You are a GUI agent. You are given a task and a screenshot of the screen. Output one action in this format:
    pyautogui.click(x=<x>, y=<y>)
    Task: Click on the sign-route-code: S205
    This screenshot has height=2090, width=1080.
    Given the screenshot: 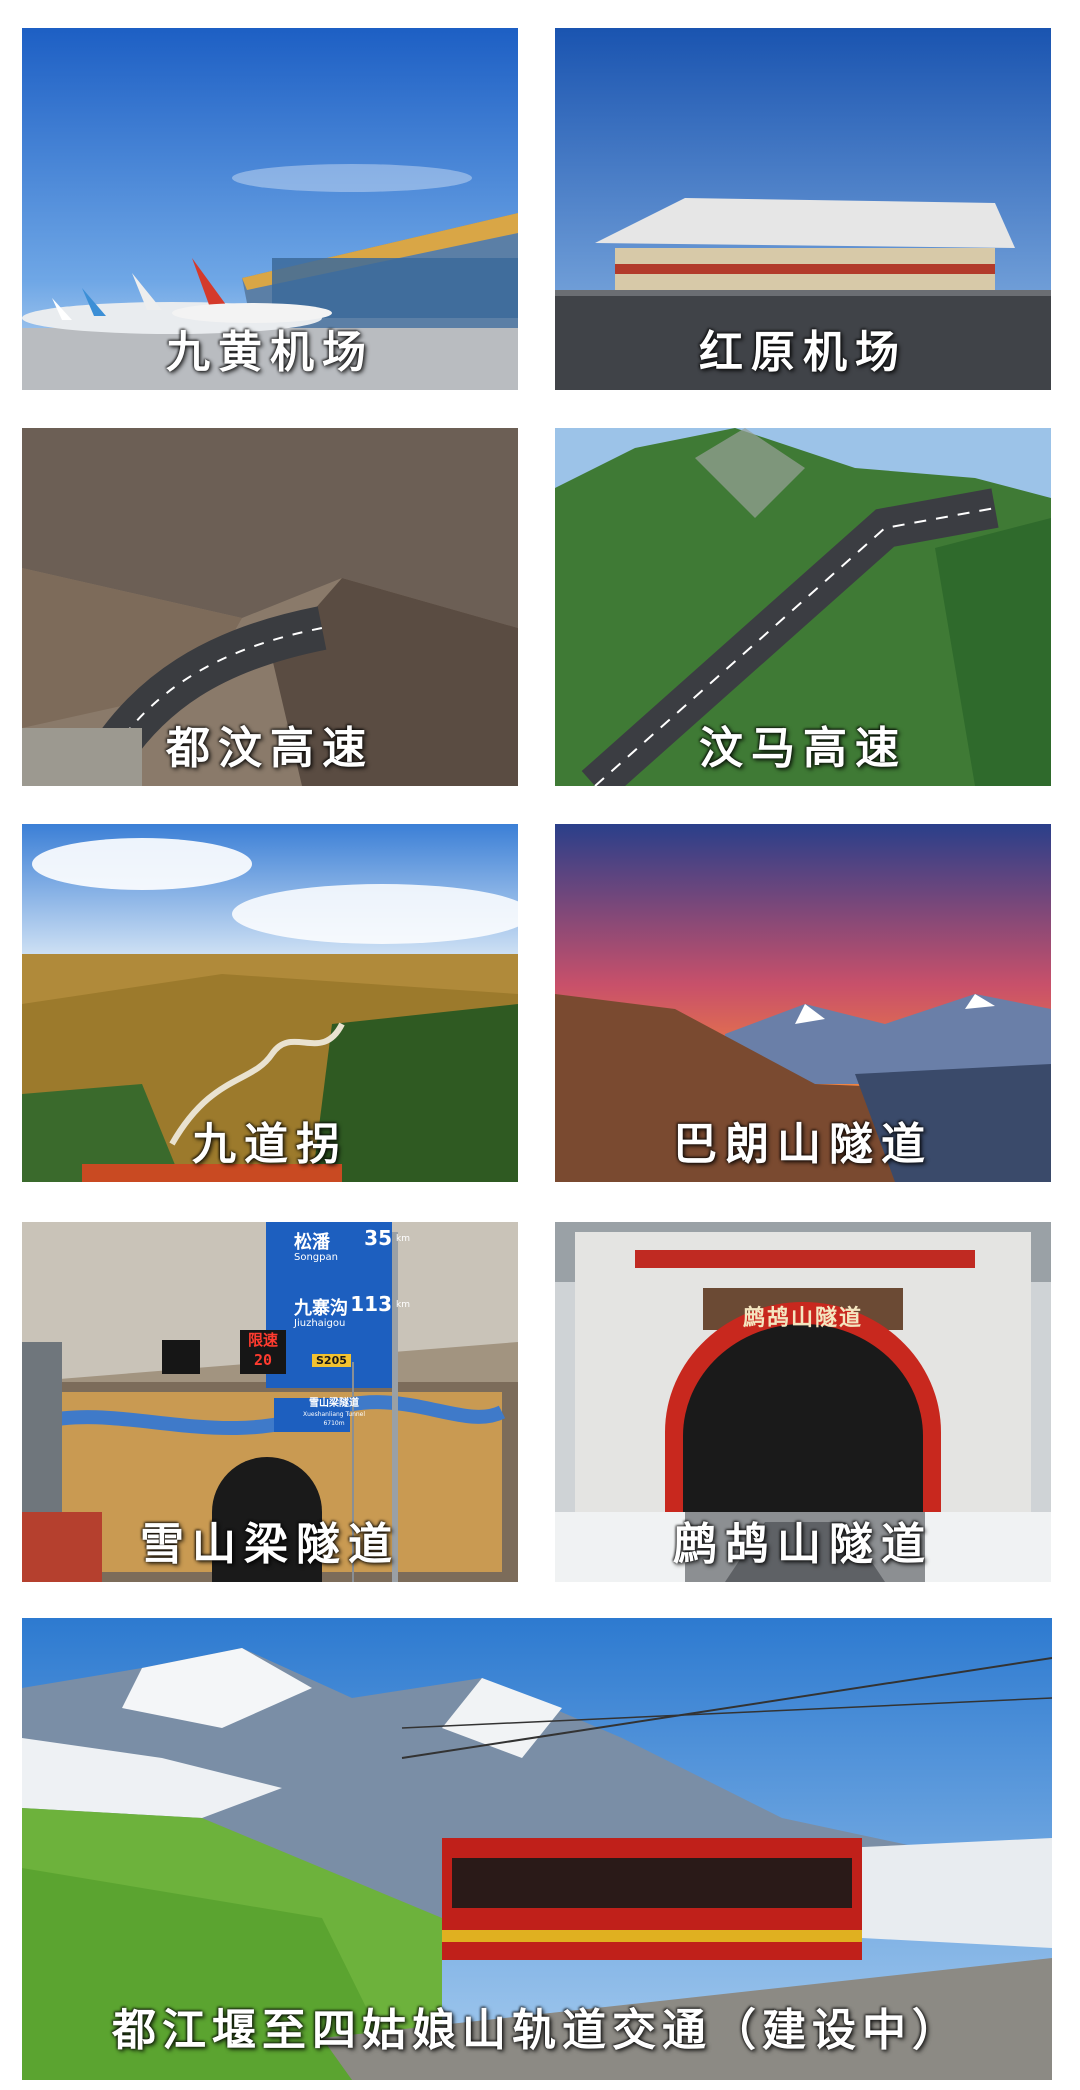 What is the action you would take?
    pyautogui.click(x=331, y=1360)
    